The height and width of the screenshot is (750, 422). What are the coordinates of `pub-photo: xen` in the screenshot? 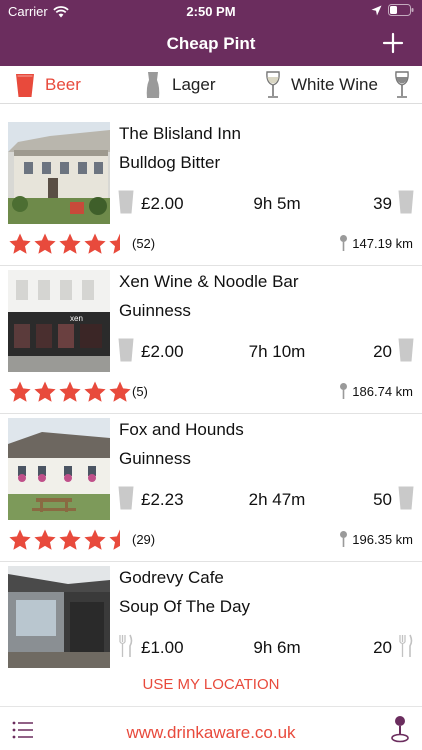 It's located at (59, 321).